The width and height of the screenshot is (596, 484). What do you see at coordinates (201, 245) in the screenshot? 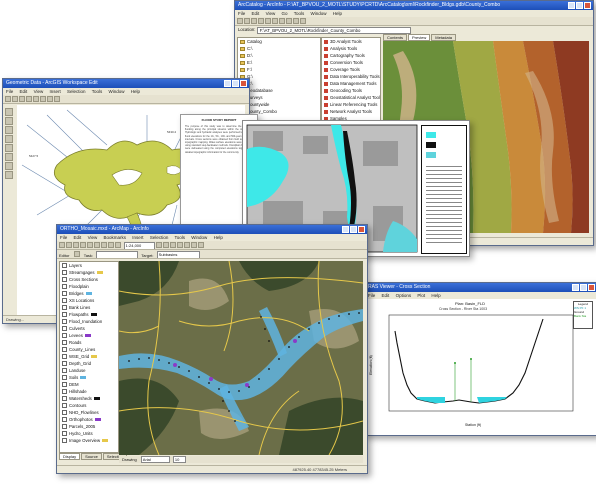
I see `measure-icon` at bounding box center [201, 245].